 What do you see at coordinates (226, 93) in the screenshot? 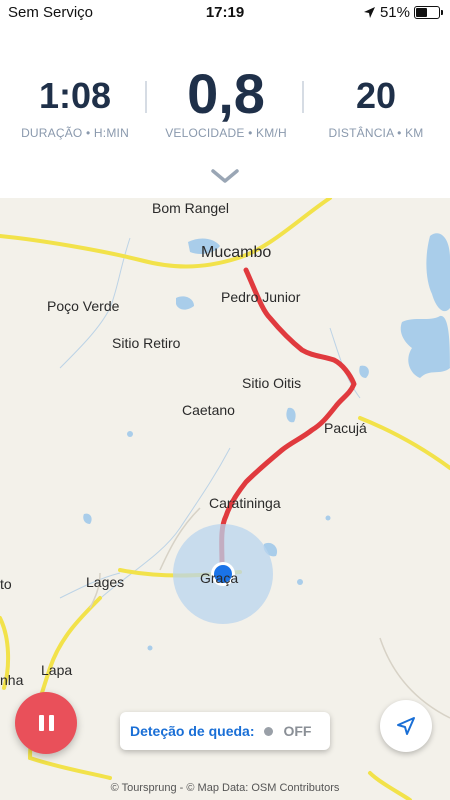
I see `speed-value: 0,8` at bounding box center [226, 93].